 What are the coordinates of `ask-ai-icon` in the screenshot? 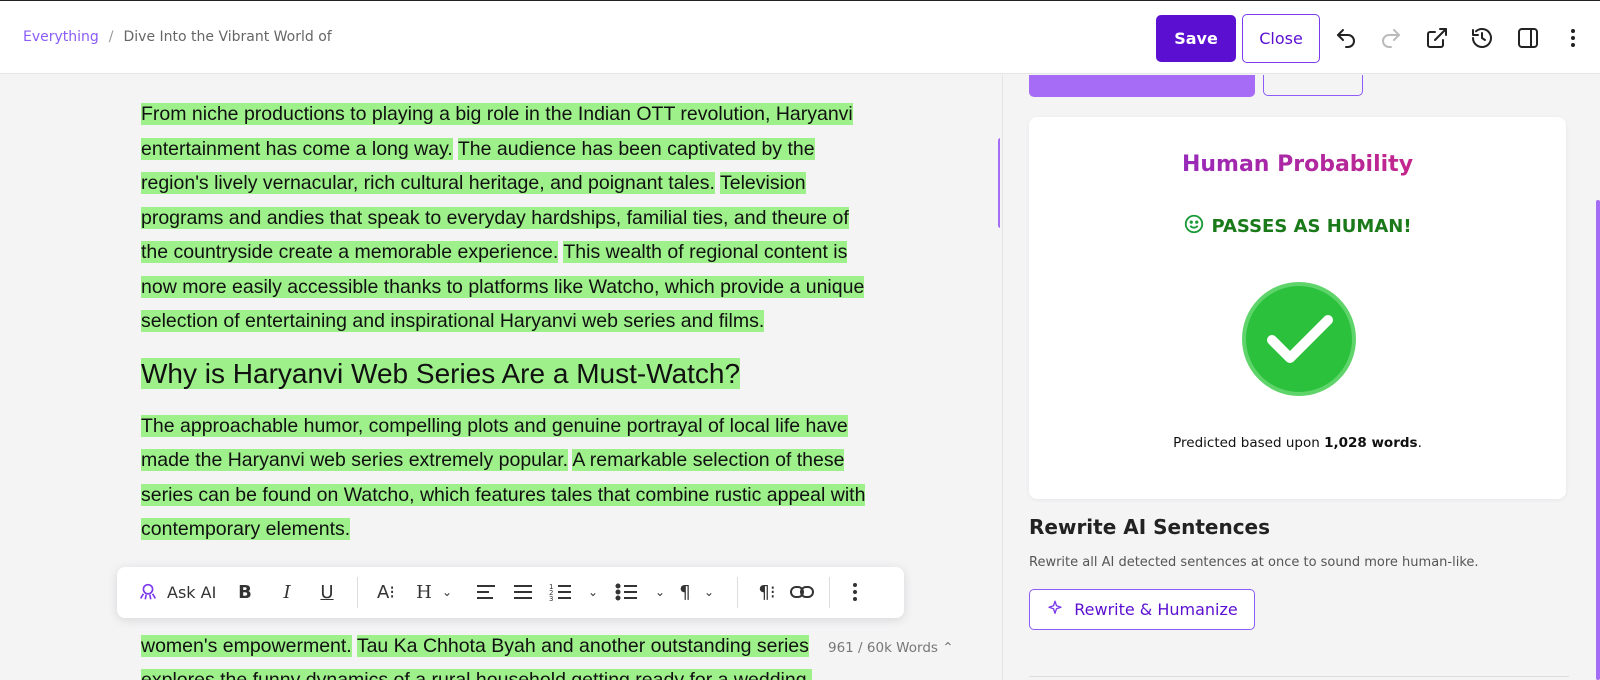 It's located at (148, 592).